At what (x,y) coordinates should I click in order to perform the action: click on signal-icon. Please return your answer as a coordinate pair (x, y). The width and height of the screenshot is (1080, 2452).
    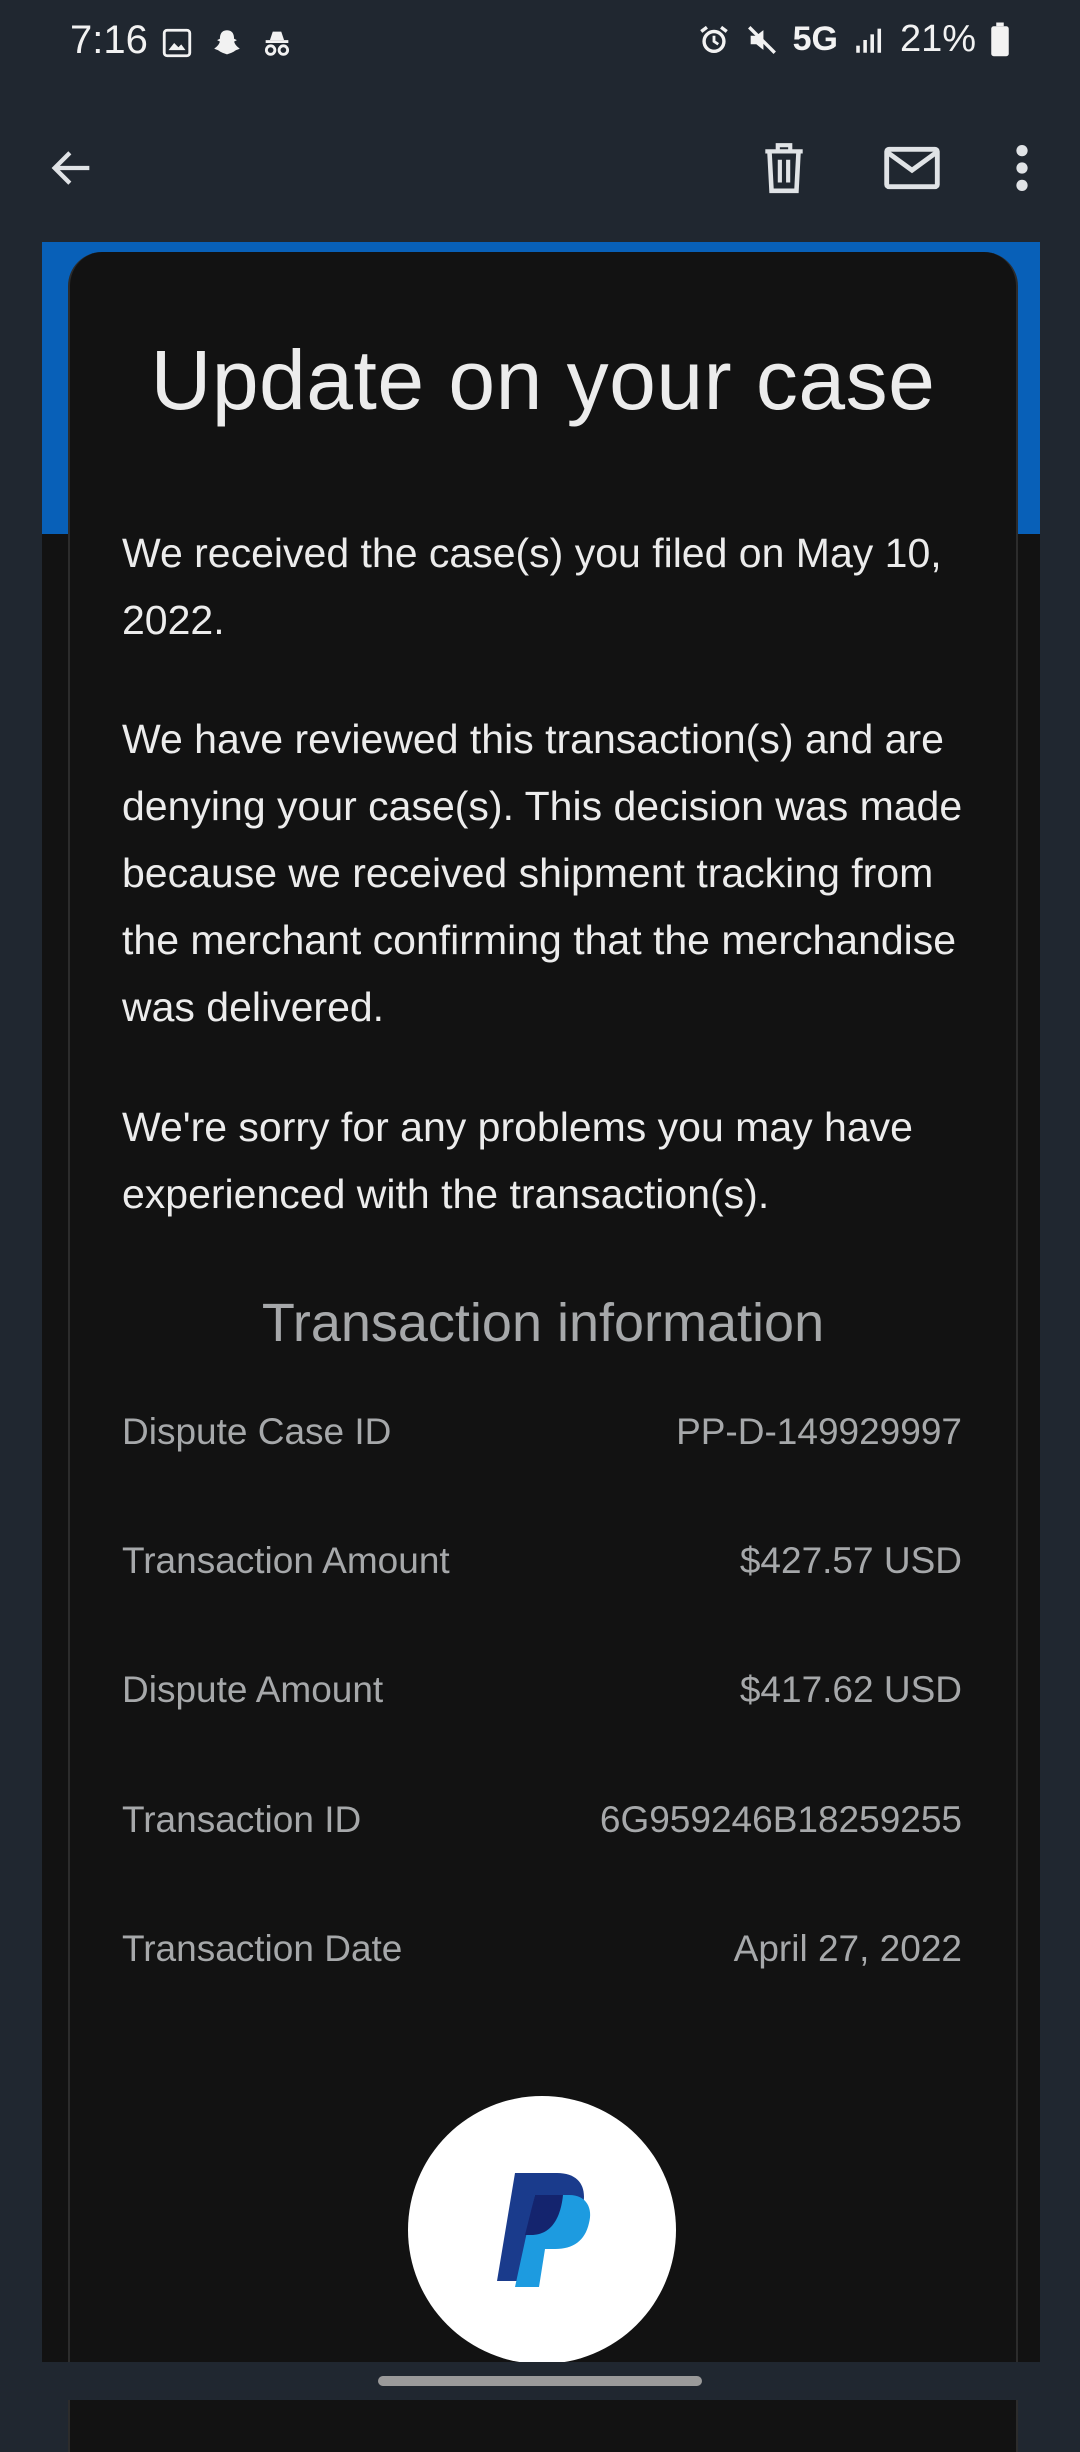
    Looking at the image, I should click on (868, 40).